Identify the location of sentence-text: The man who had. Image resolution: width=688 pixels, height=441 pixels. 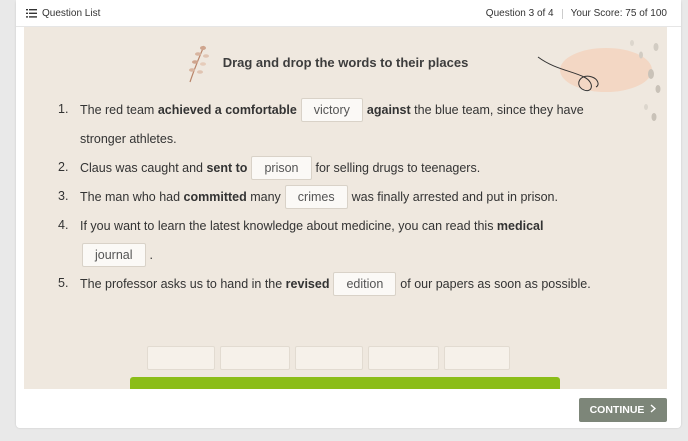
(132, 196).